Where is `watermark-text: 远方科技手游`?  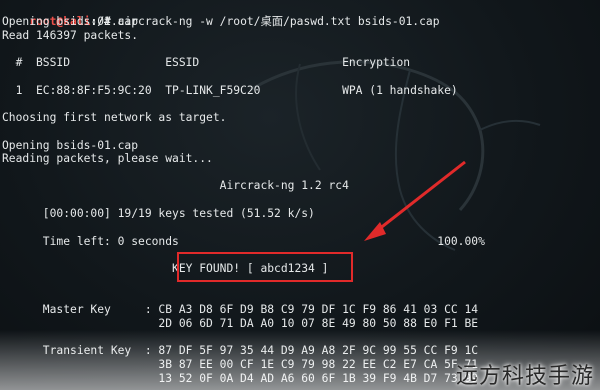 watermark-text: 远方科技手游 is located at coordinates (524, 377).